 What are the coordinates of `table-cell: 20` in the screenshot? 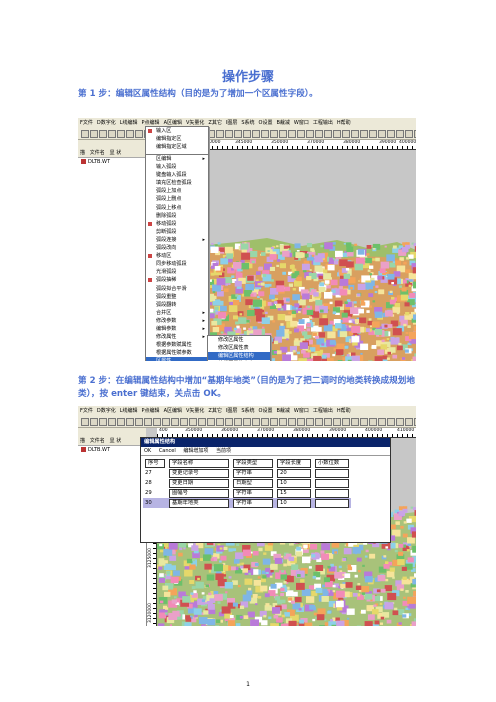 It's located at (294, 473).